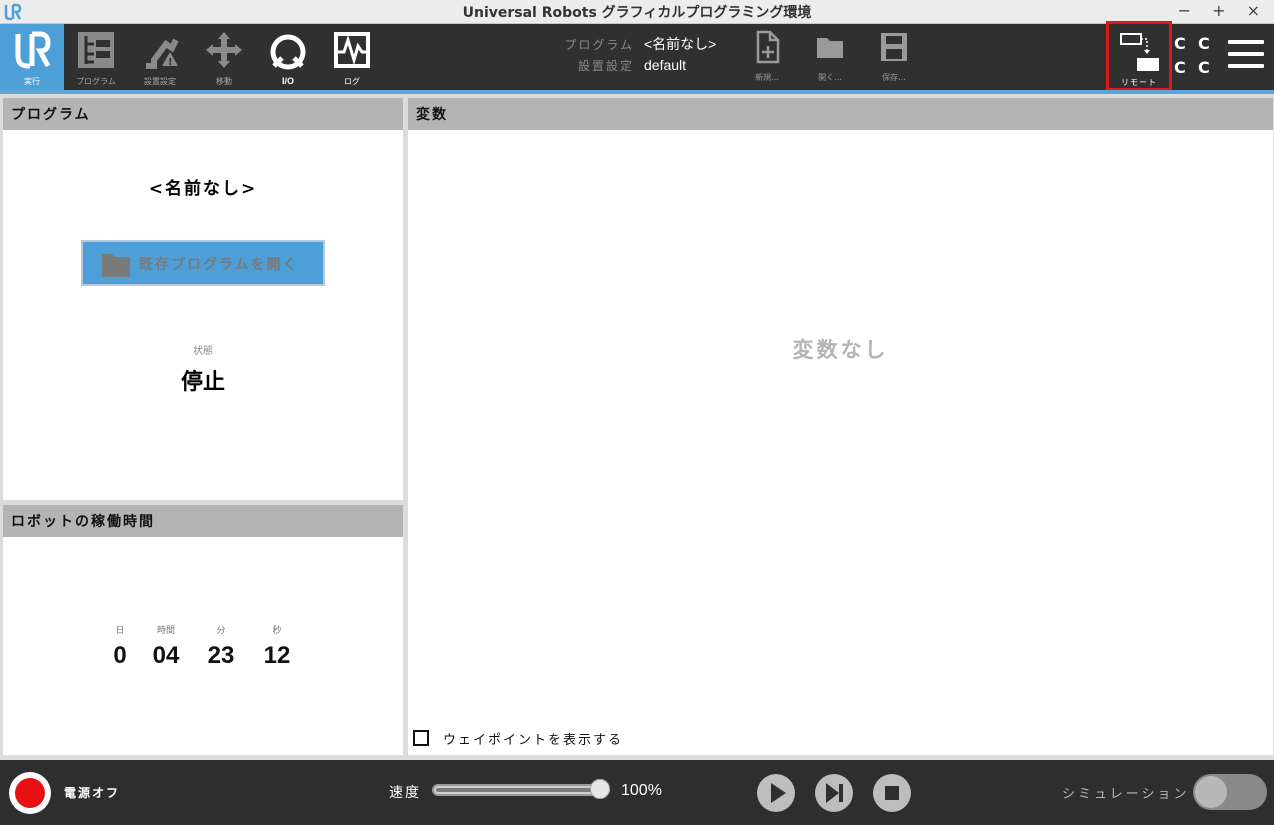 The image size is (1274, 825). I want to click on uptime-number: 23, so click(221, 655).